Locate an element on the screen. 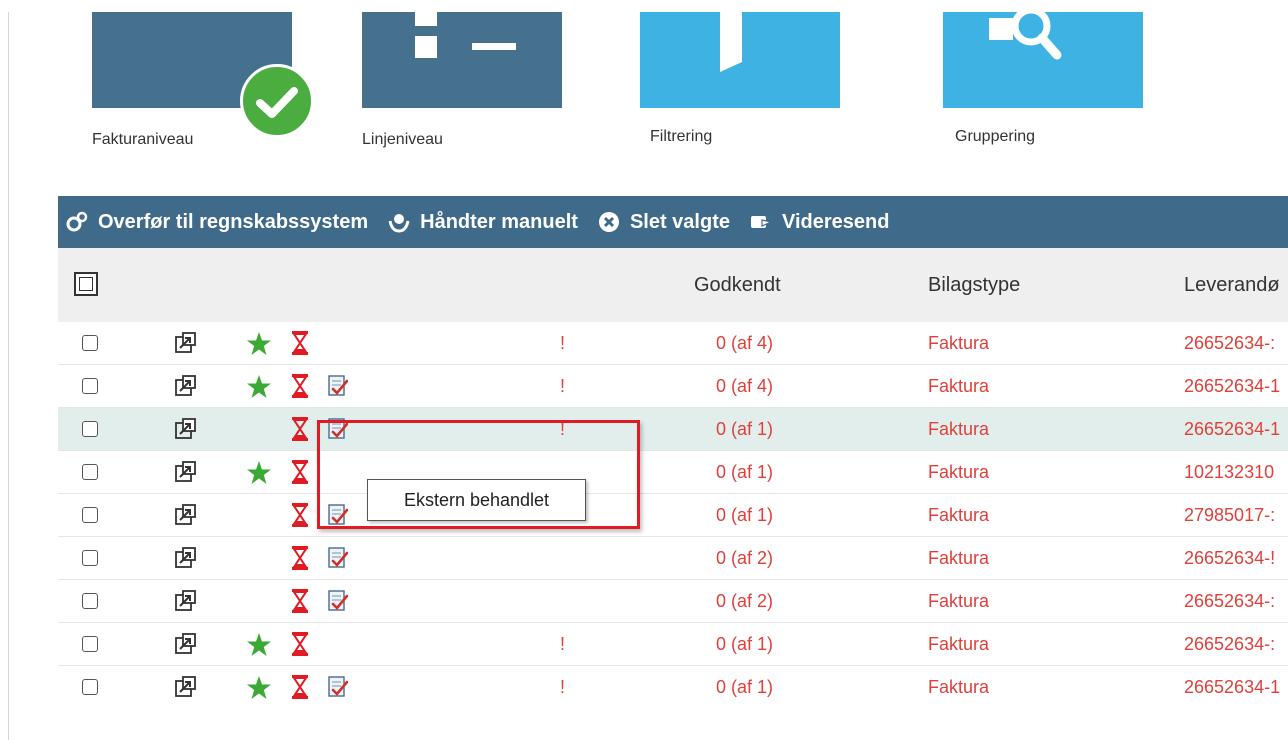 This screenshot has height=740, width=1288. table-header: Godkendt Bilagstype Leverandø is located at coordinates (673, 285).